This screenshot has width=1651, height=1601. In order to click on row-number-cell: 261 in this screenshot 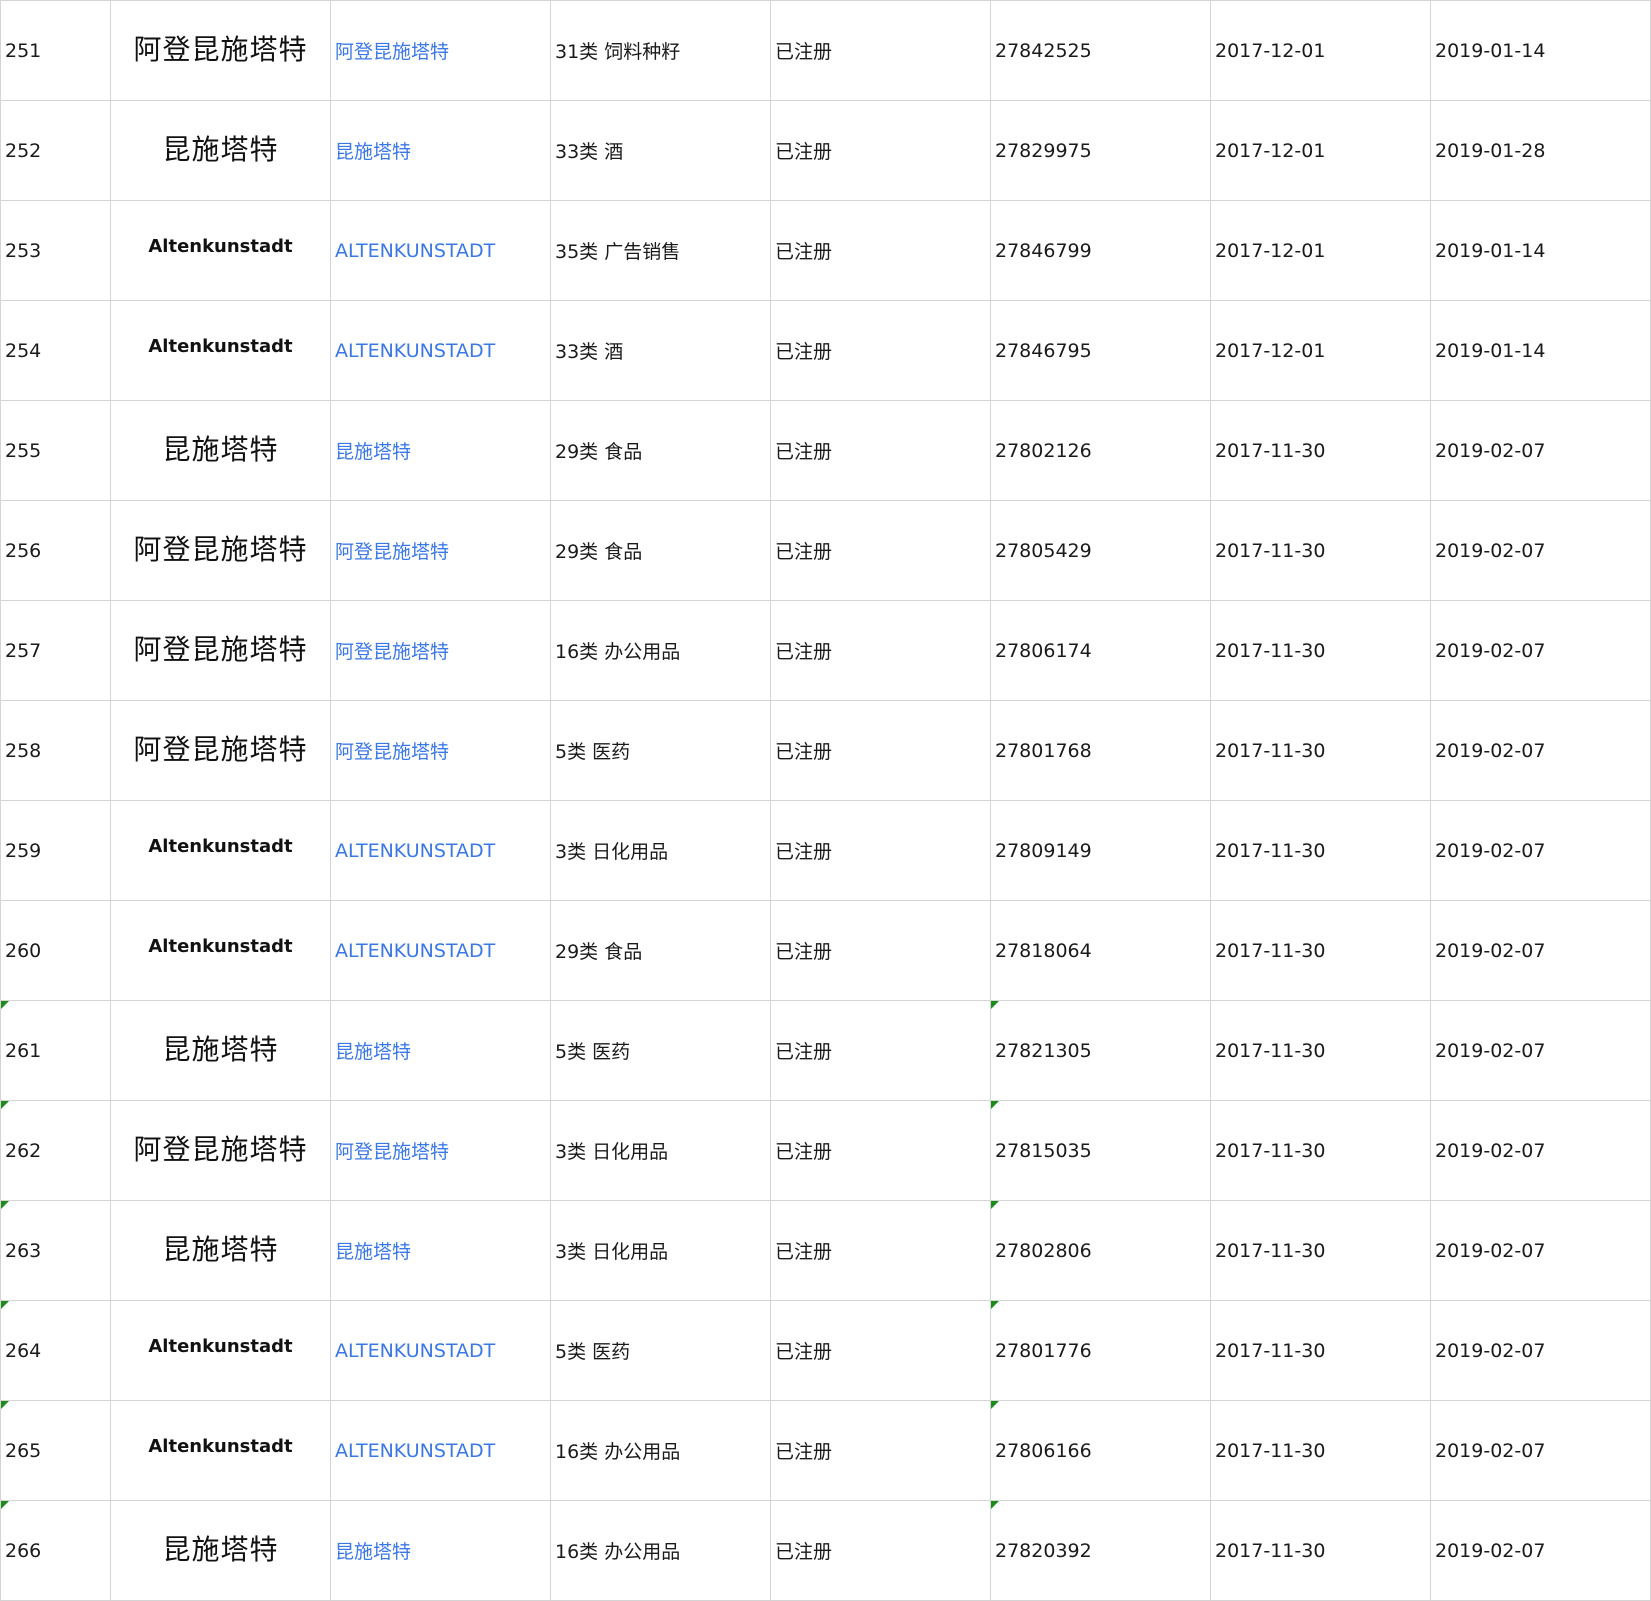, I will do `click(55, 1050)`.